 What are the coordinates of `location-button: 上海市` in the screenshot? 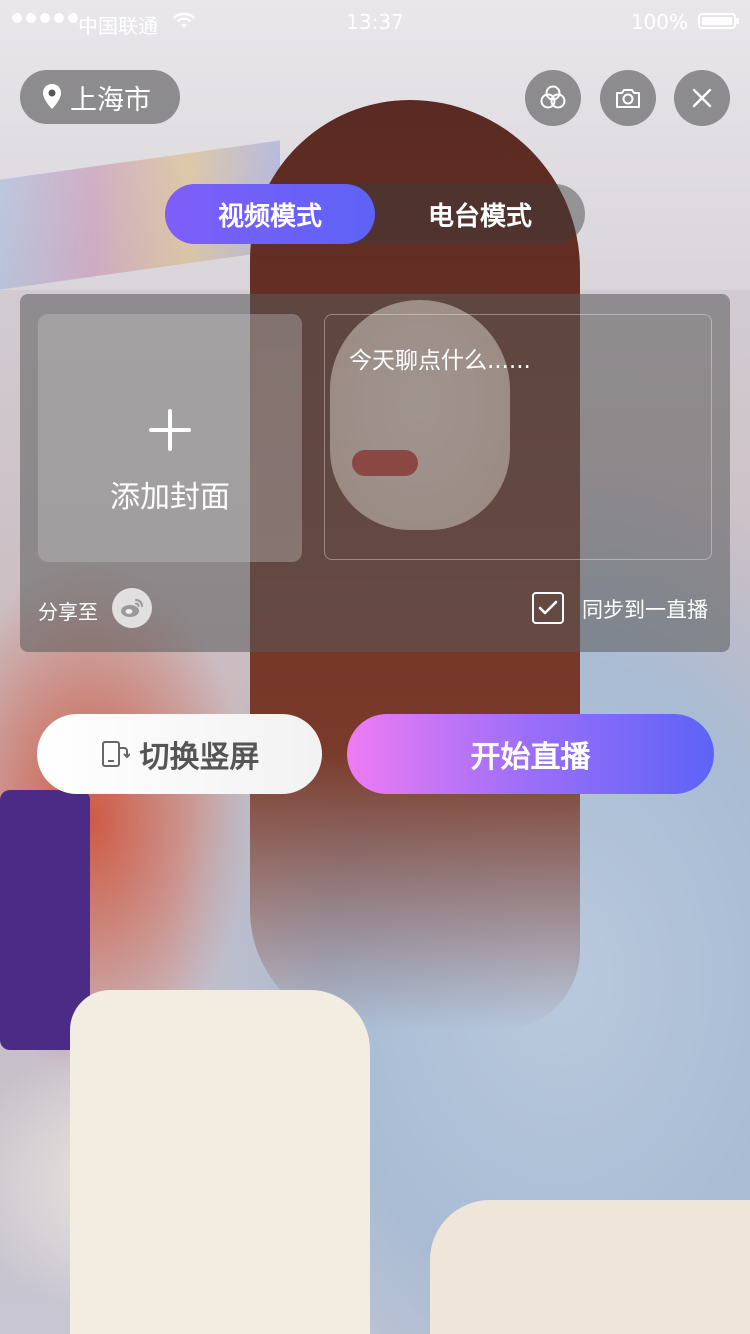 It's located at (100, 97).